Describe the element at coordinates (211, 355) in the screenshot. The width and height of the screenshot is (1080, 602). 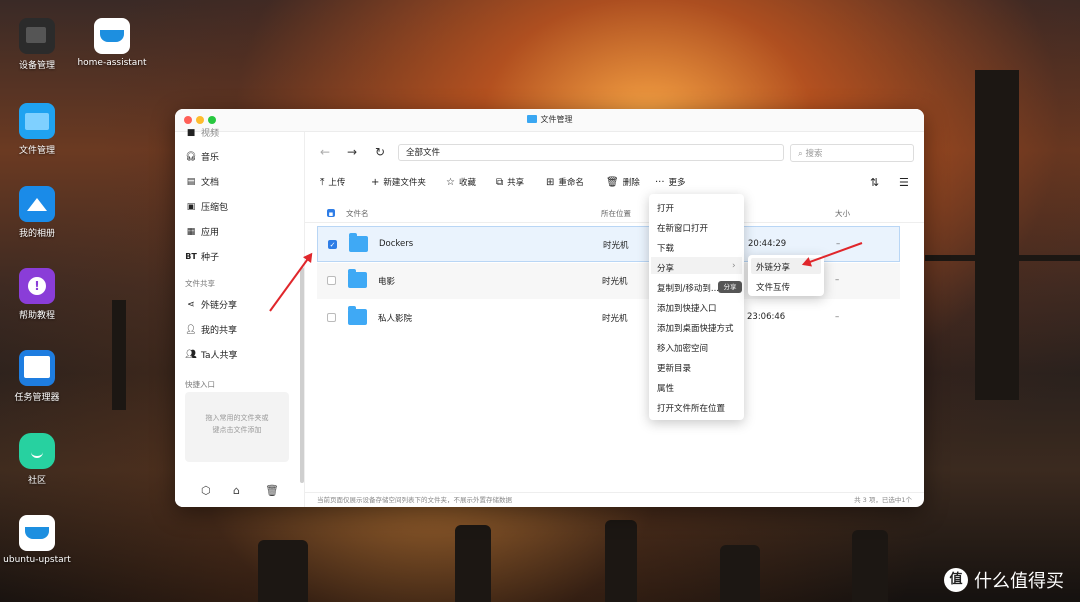
I see `sidebar-item-others-share: 👥︎ Ta人共享` at that location.